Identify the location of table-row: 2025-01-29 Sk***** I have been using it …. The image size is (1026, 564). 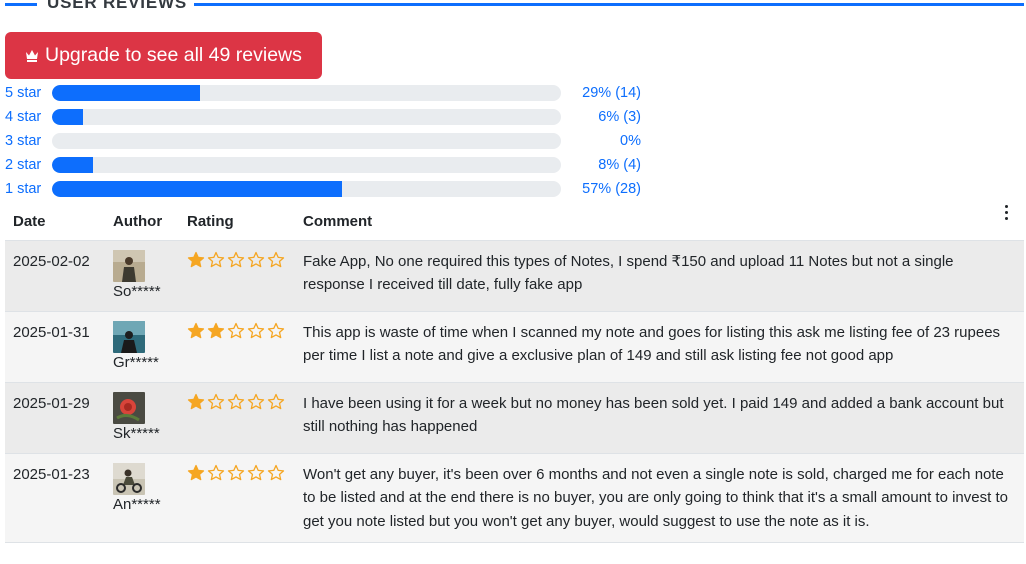
(514, 418).